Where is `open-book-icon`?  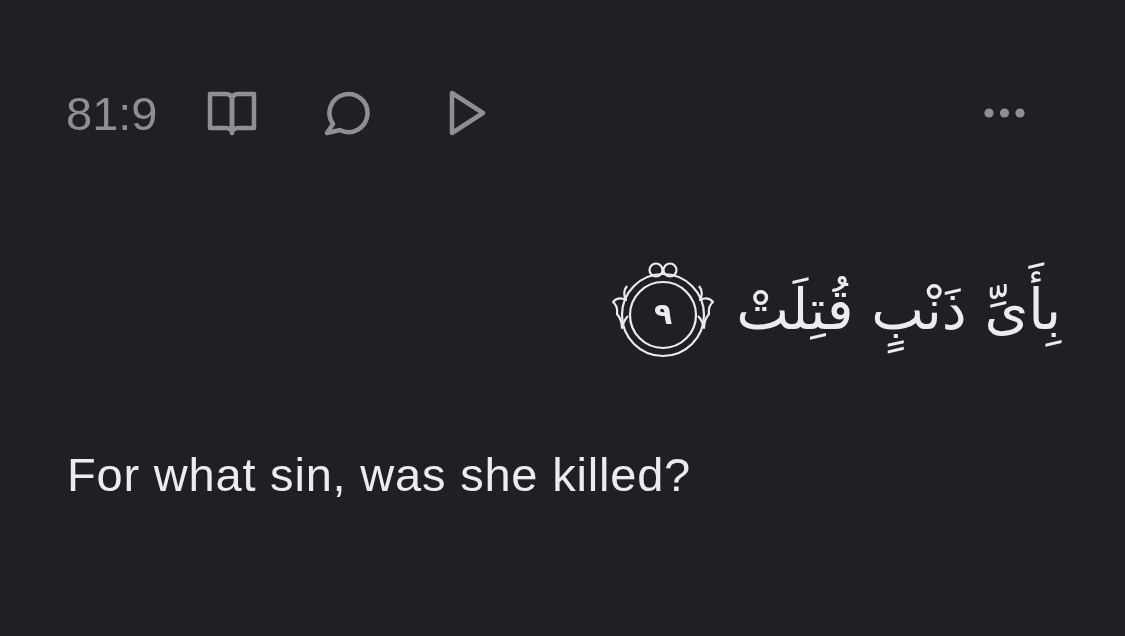
open-book-icon is located at coordinates (232, 113).